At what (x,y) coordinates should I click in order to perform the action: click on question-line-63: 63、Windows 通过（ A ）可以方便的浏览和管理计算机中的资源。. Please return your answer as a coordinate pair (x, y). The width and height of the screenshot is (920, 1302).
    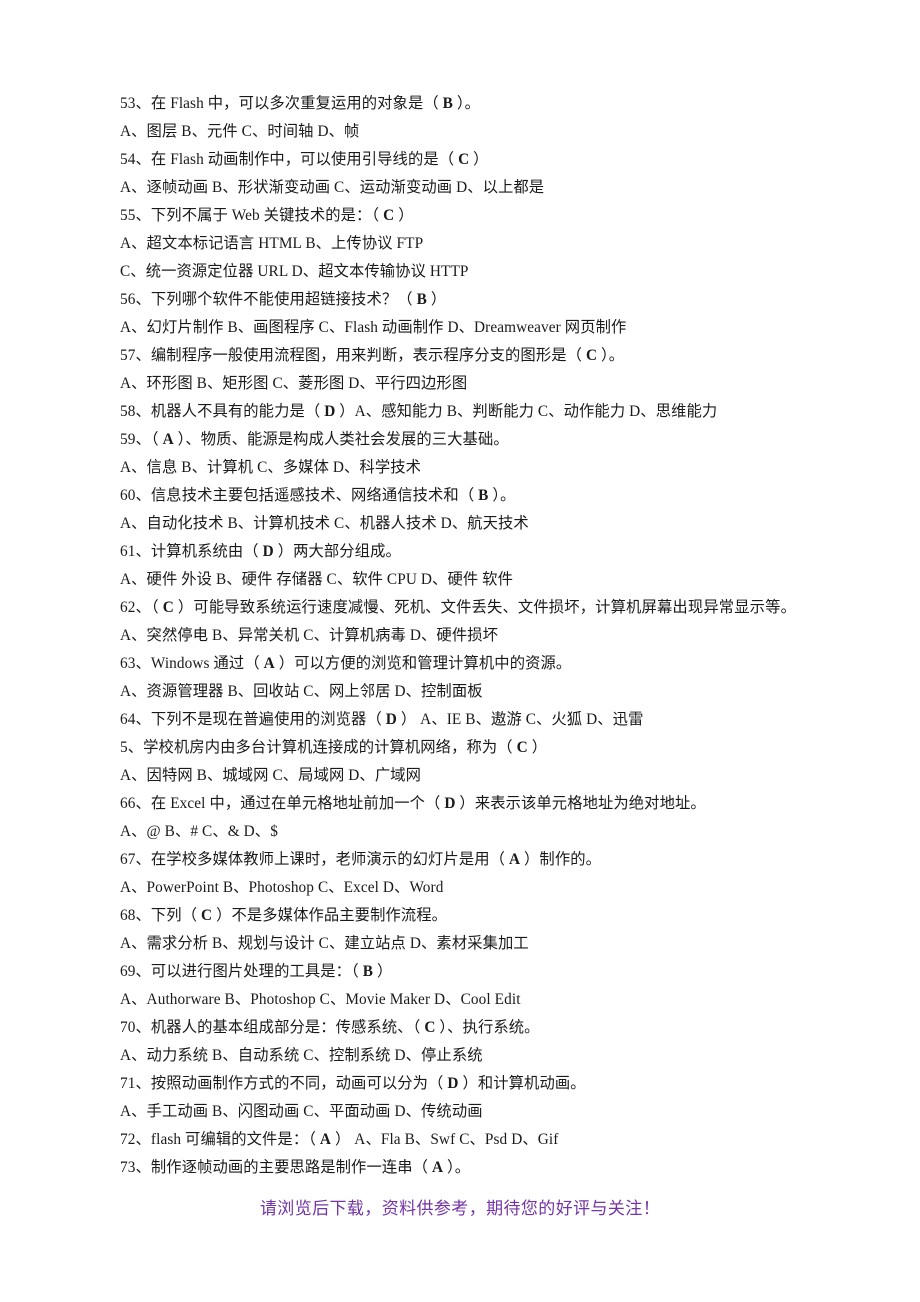
    Looking at the image, I should click on (346, 663).